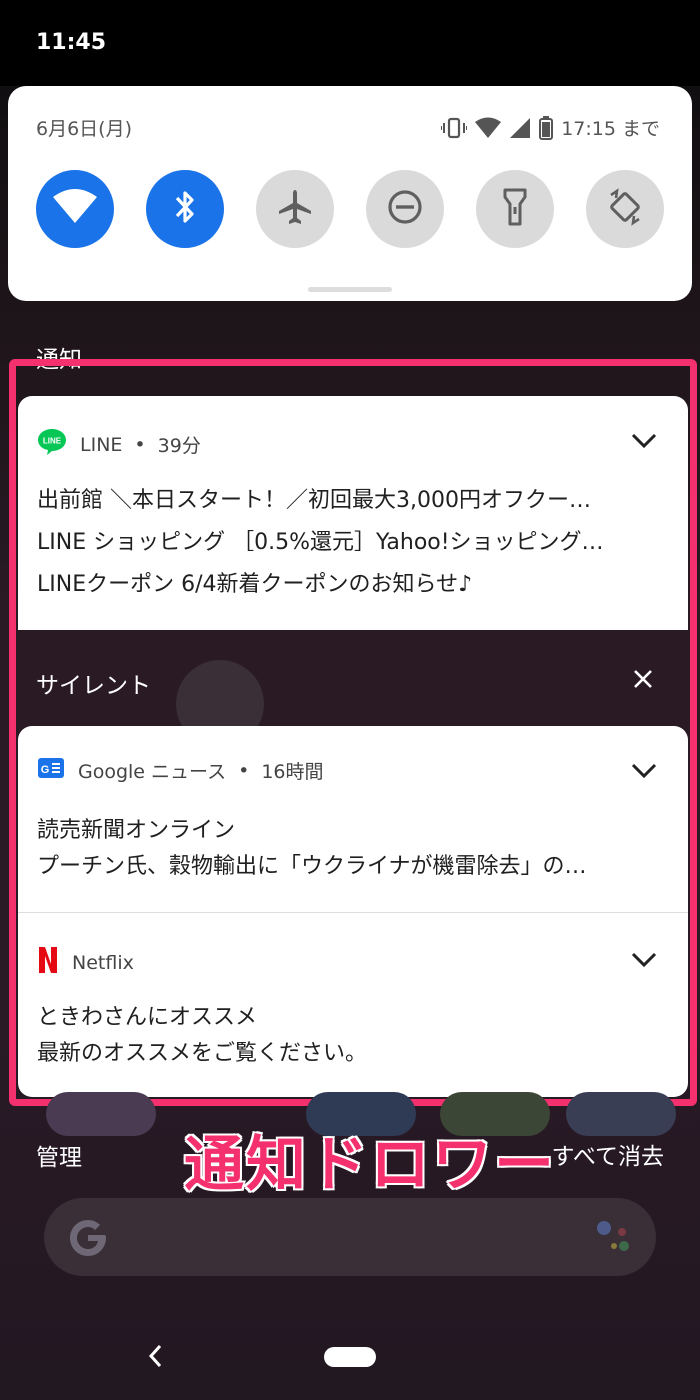  Describe the element at coordinates (608, 1154) in the screenshot. I see `clear-all-button: すべて消去` at that location.